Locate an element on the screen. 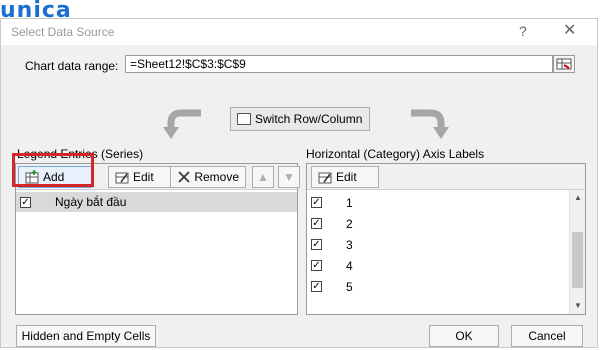 This screenshot has height=350, width=600. range-collapse-button is located at coordinates (564, 64).